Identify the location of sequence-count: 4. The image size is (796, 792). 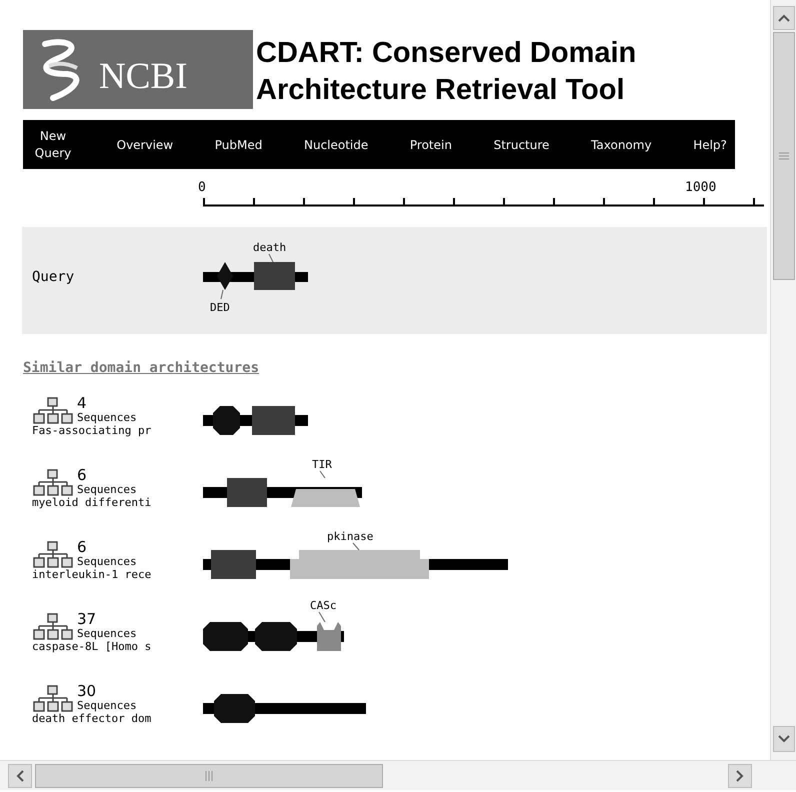
(82, 403).